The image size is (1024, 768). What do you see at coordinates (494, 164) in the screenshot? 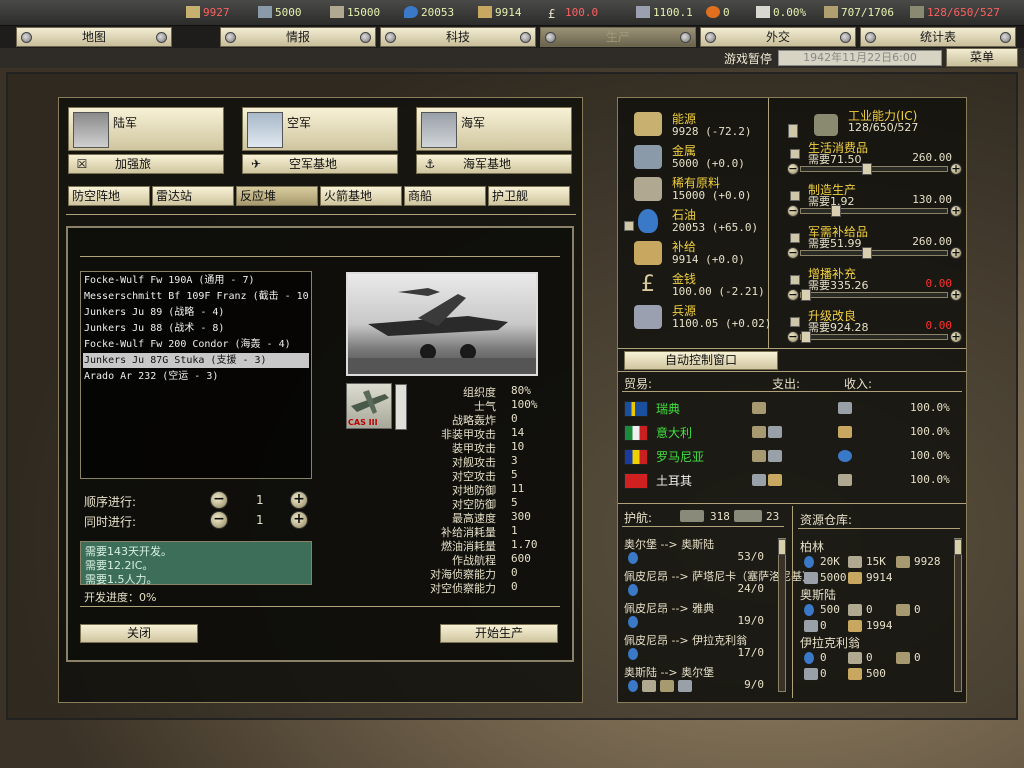
I see `naval-base-button: ⚓ 海军基地` at bounding box center [494, 164].